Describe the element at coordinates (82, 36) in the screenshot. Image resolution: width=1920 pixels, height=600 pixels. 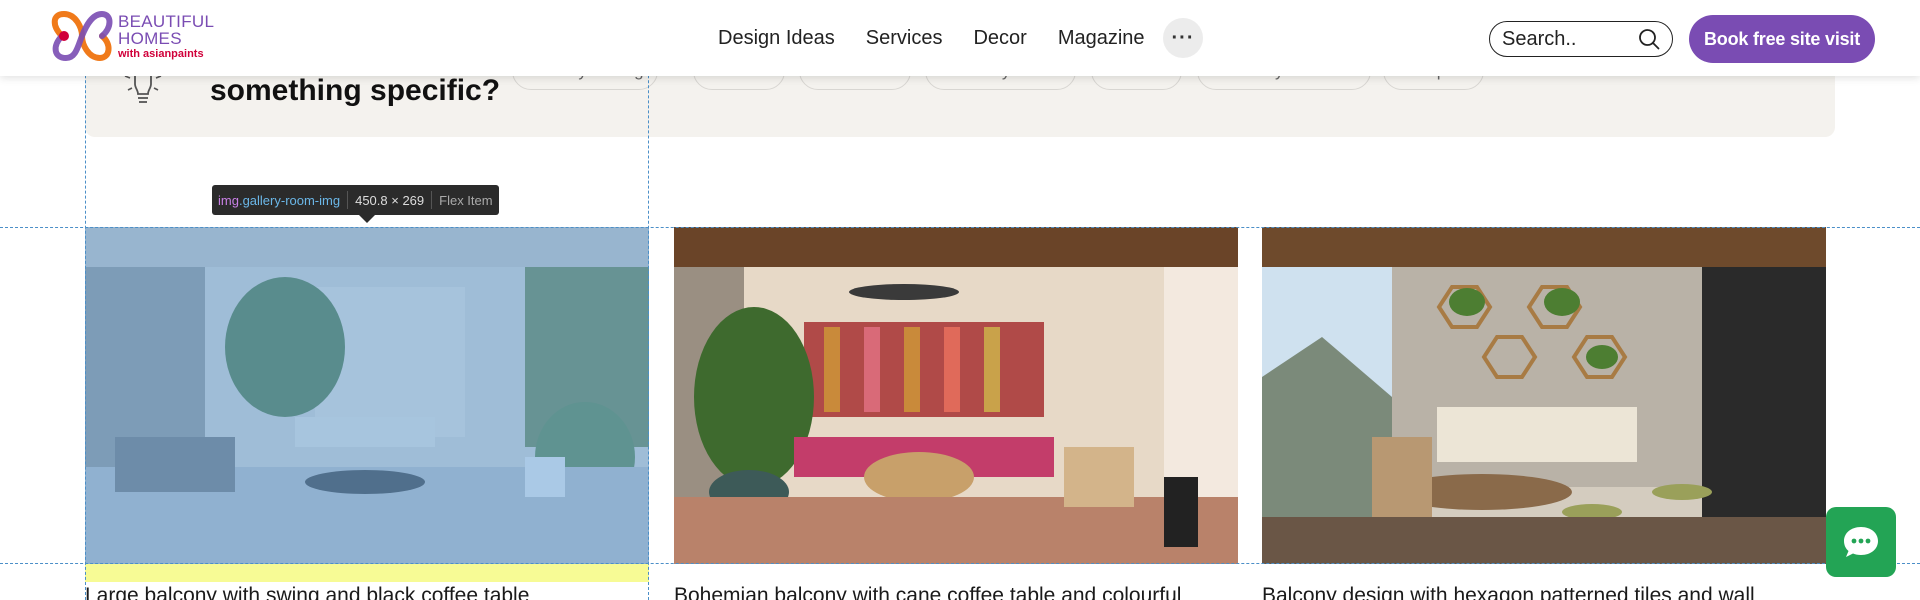
I see `infinity-logo-icon` at that location.